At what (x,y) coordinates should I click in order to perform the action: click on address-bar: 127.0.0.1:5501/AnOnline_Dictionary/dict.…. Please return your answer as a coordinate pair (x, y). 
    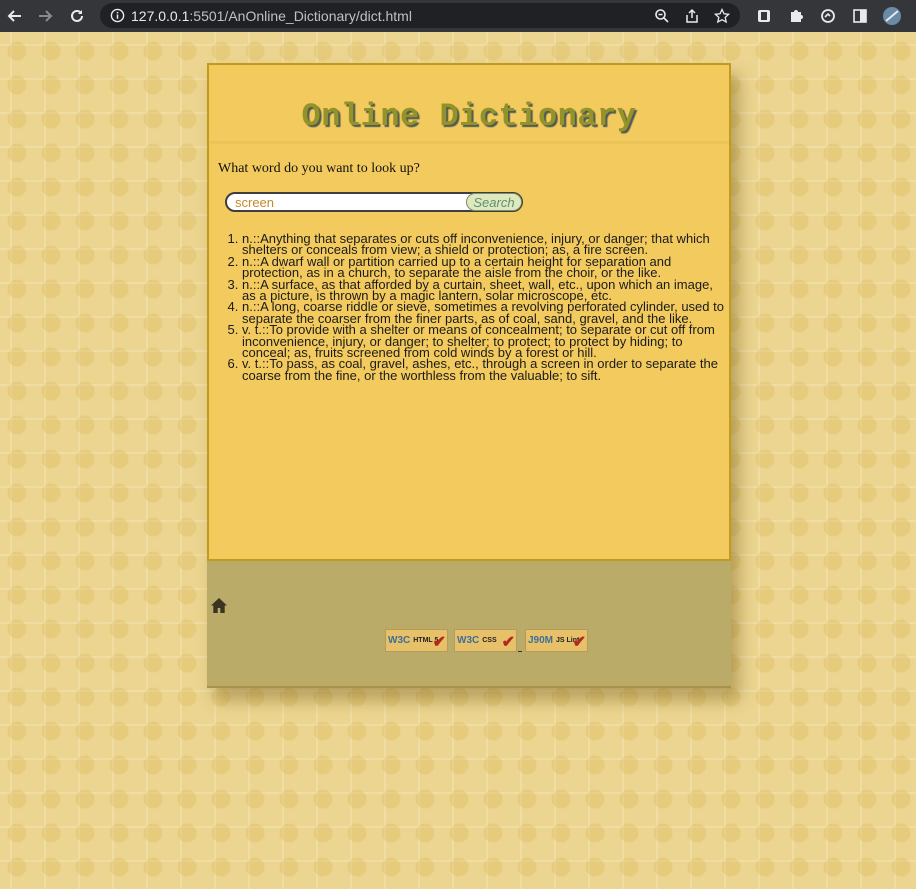
    Looking at the image, I should click on (420, 15).